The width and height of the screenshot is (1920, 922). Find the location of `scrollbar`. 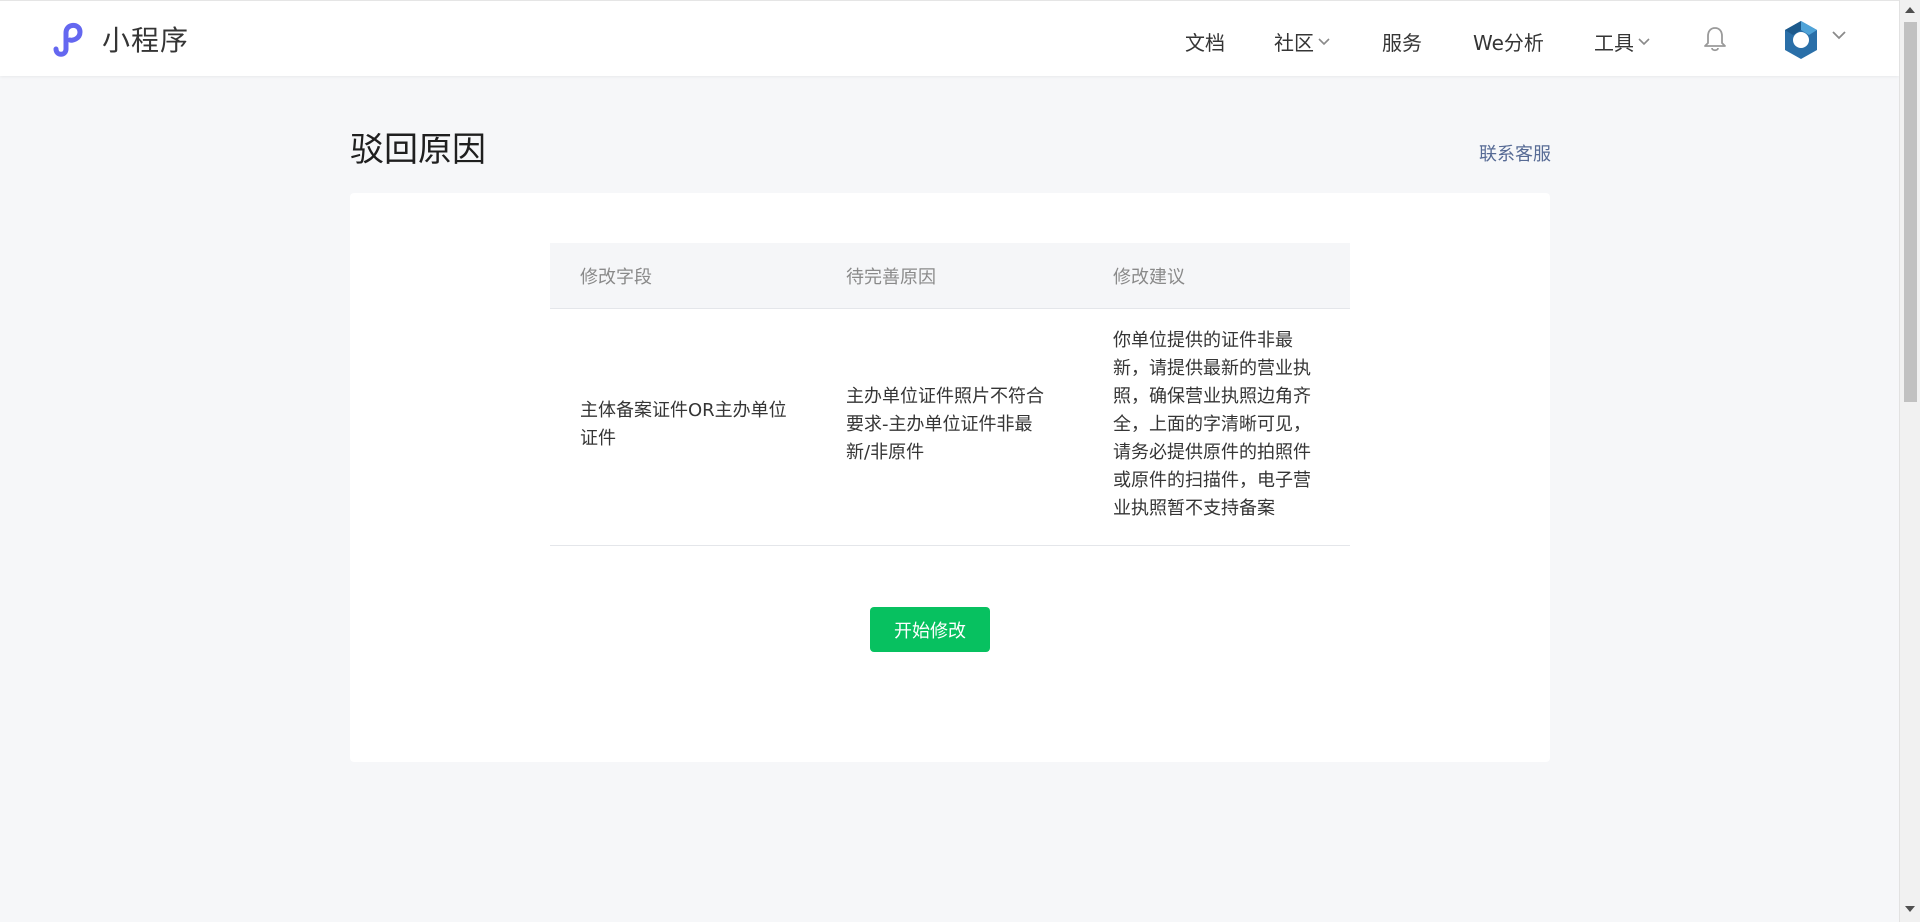

scrollbar is located at coordinates (1909, 461).